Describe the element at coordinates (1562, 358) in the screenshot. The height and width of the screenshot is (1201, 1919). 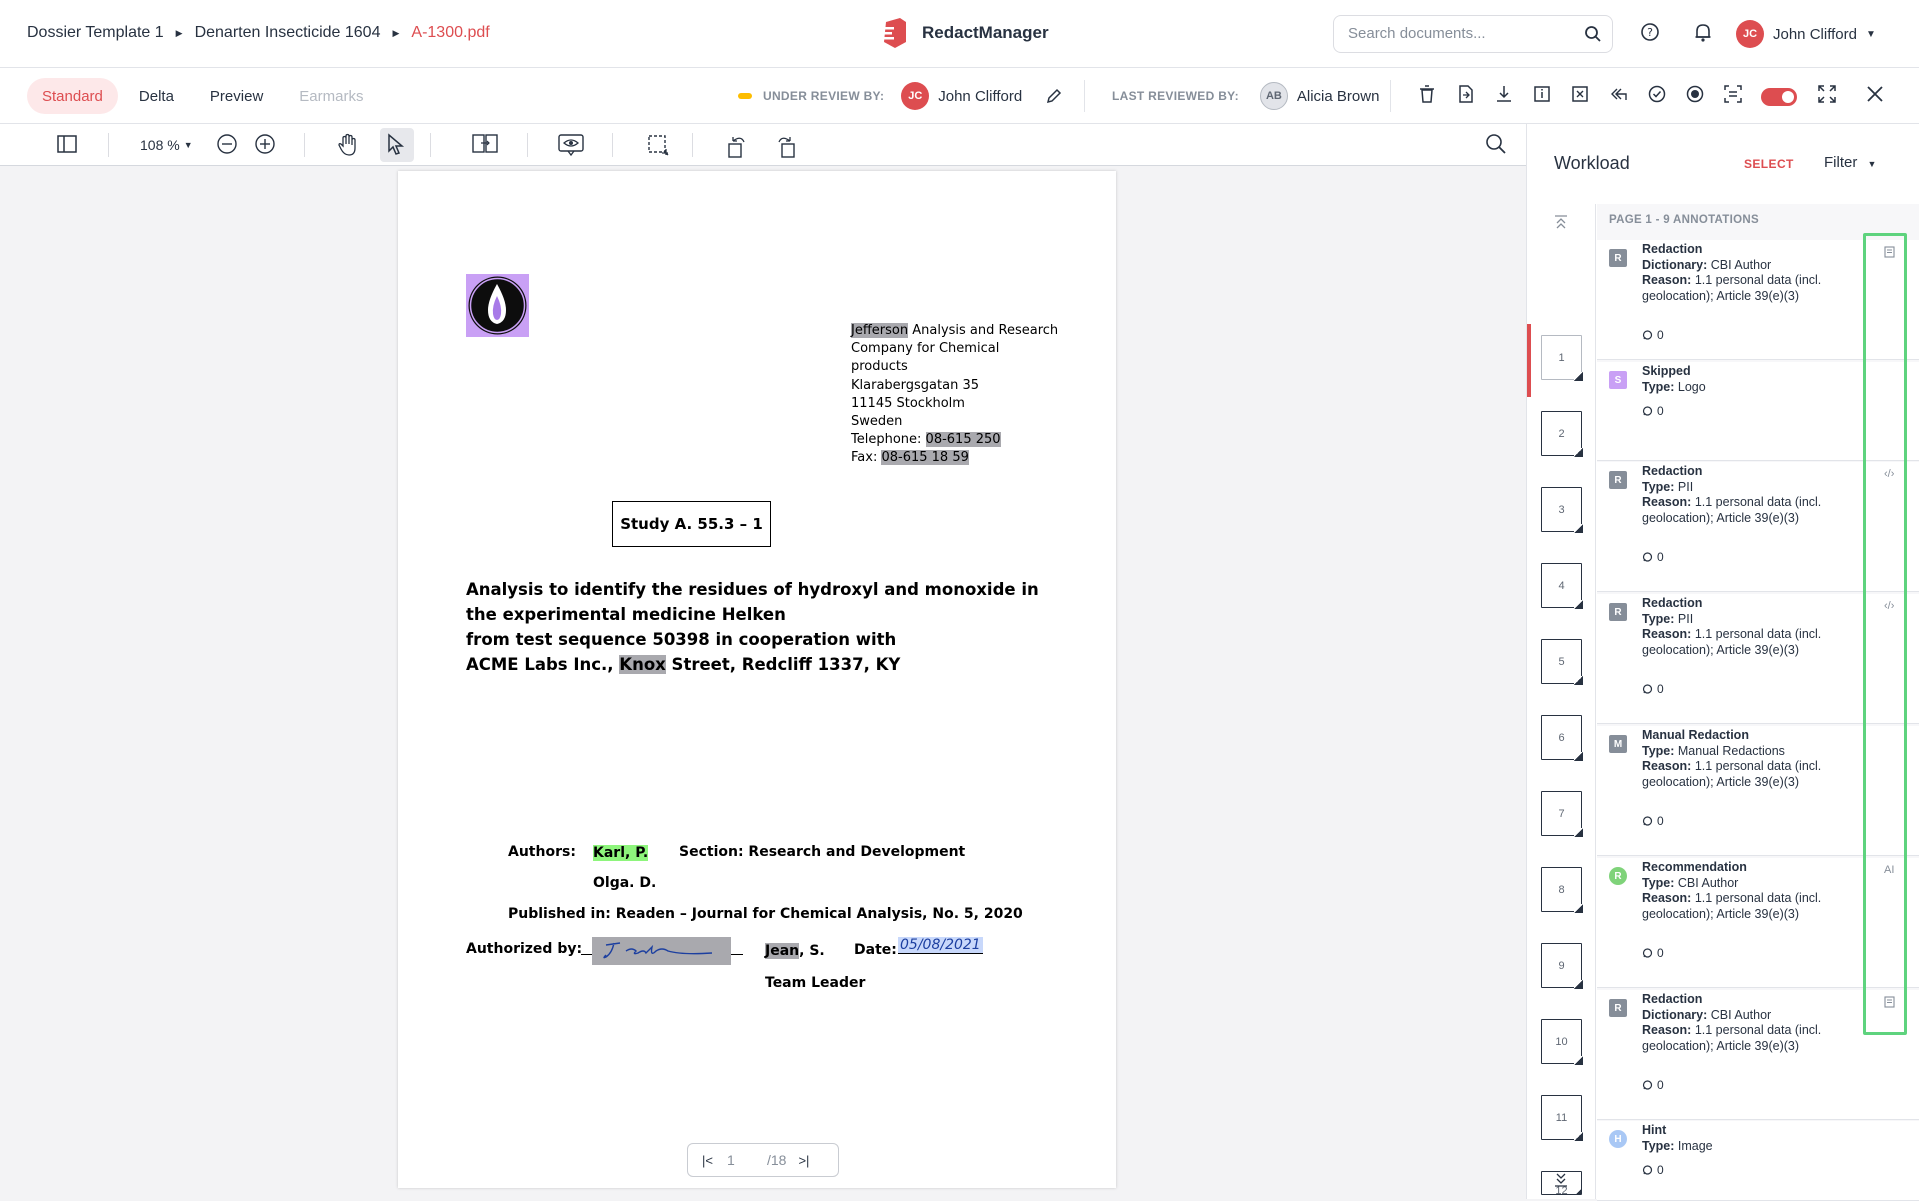
I see `thumbnail-page-1: 1` at that location.